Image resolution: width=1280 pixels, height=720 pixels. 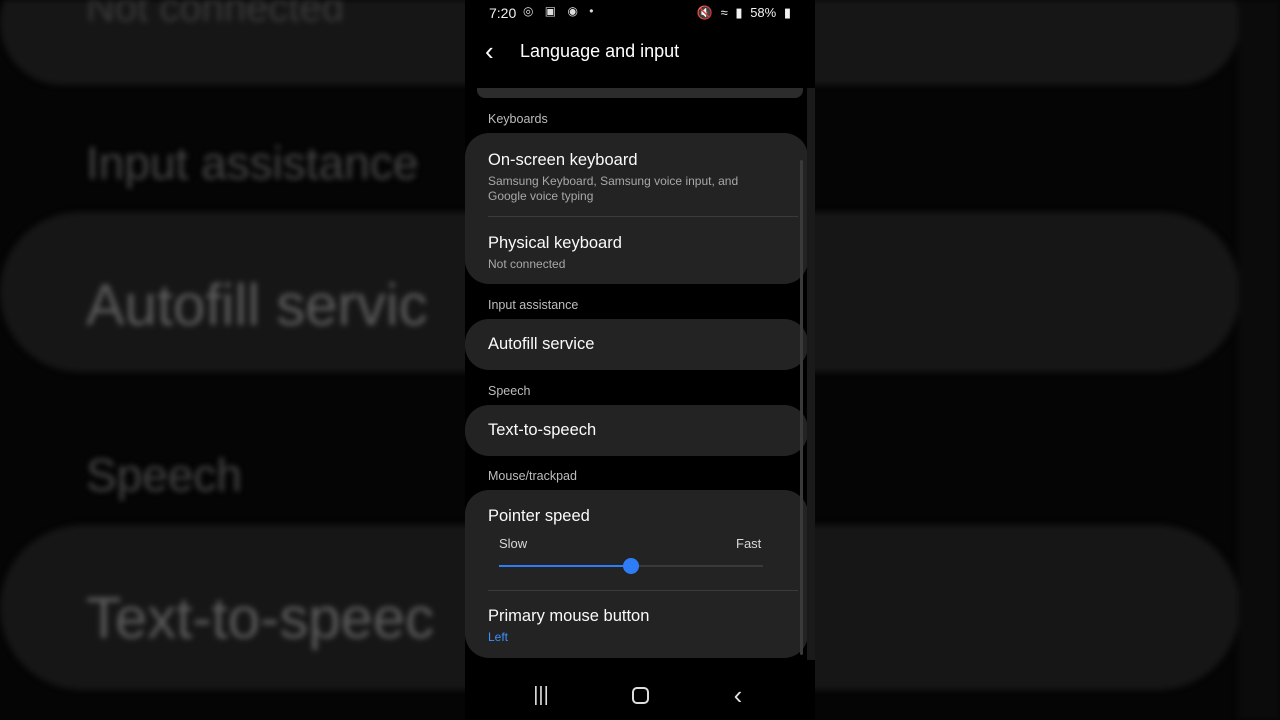 What do you see at coordinates (763, 12) in the screenshot?
I see `battery-percent: 58%` at bounding box center [763, 12].